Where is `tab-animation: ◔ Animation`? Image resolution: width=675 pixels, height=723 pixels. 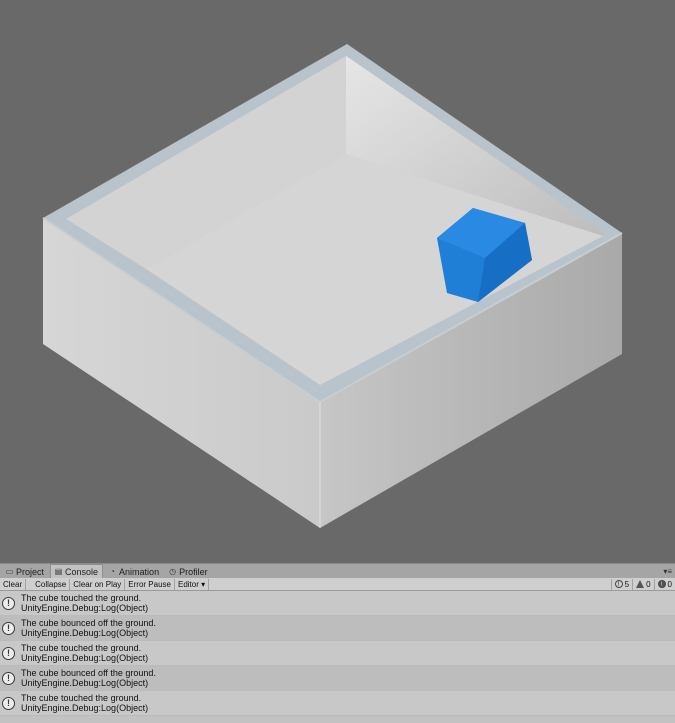 tab-animation: ◔ Animation is located at coordinates (134, 572).